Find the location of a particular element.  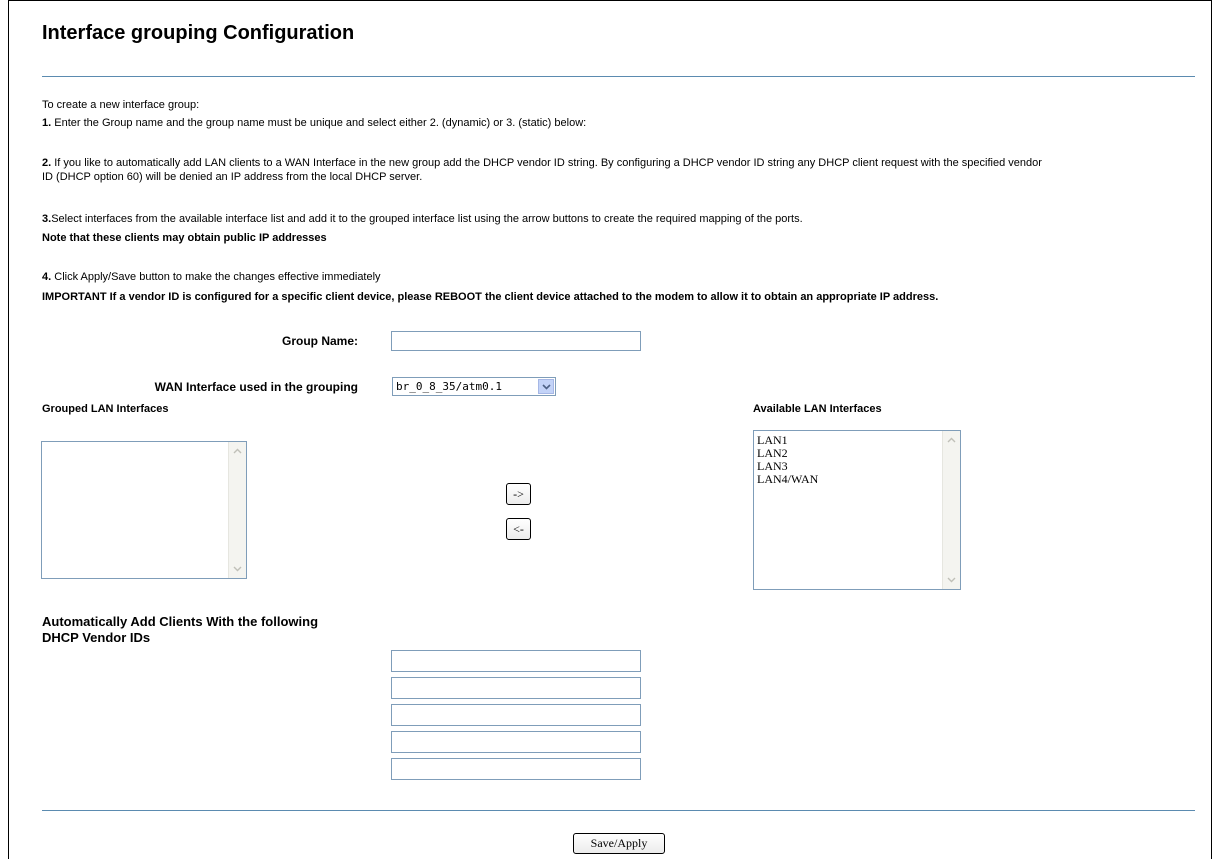

intro-text: To create a new interface group: is located at coordinates (121, 105).